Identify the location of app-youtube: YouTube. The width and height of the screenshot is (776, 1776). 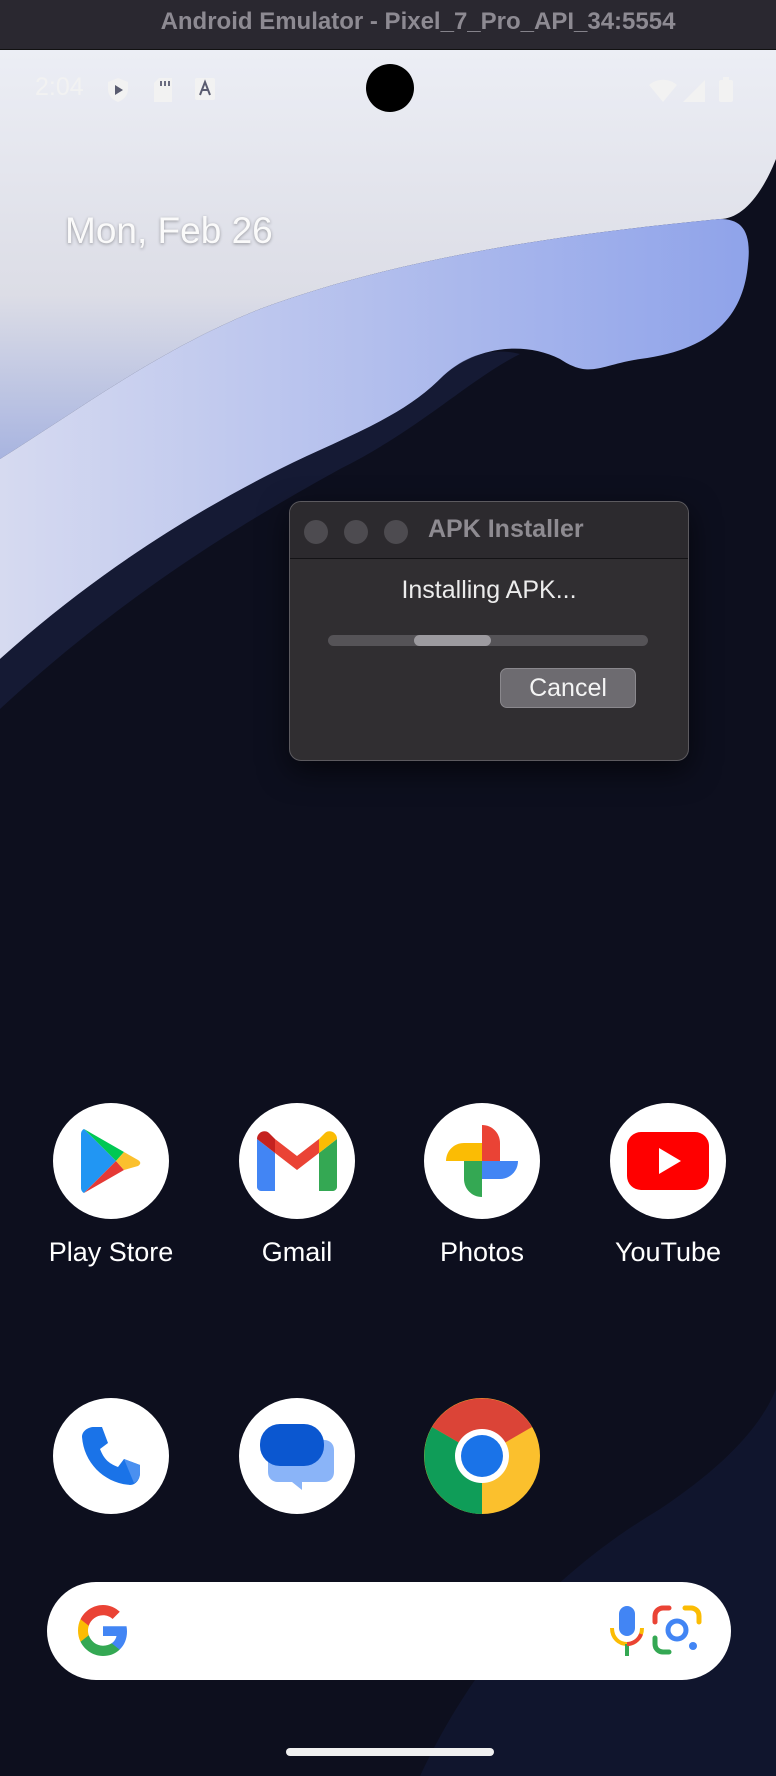
(668, 1185).